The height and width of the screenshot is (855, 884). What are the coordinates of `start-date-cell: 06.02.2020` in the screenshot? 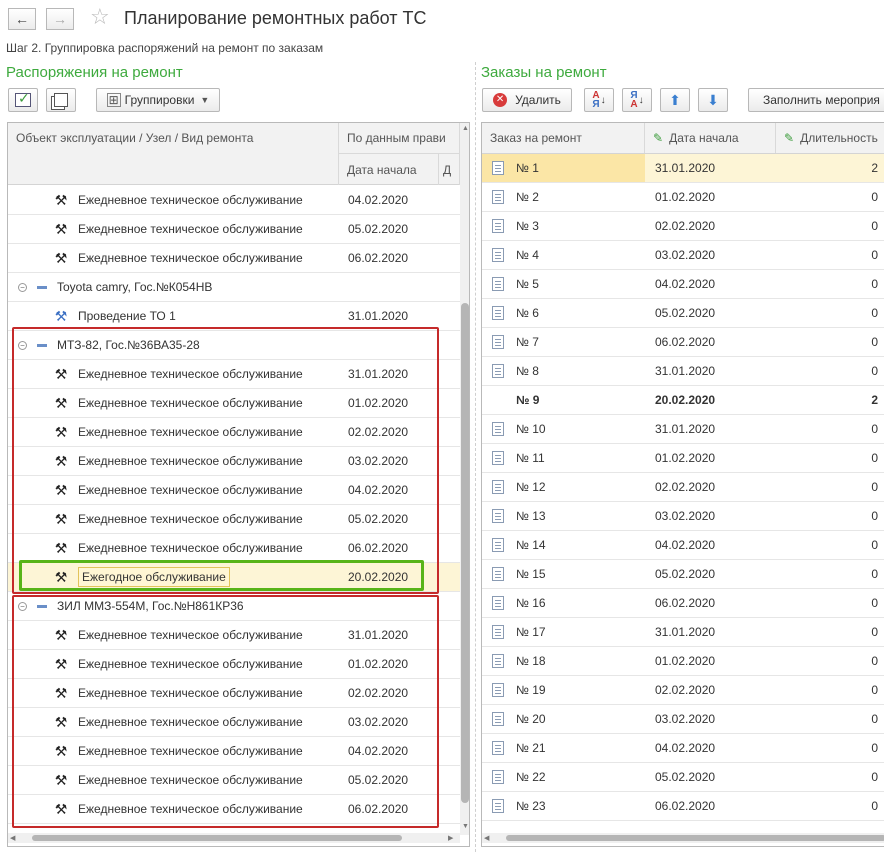 It's located at (378, 258).